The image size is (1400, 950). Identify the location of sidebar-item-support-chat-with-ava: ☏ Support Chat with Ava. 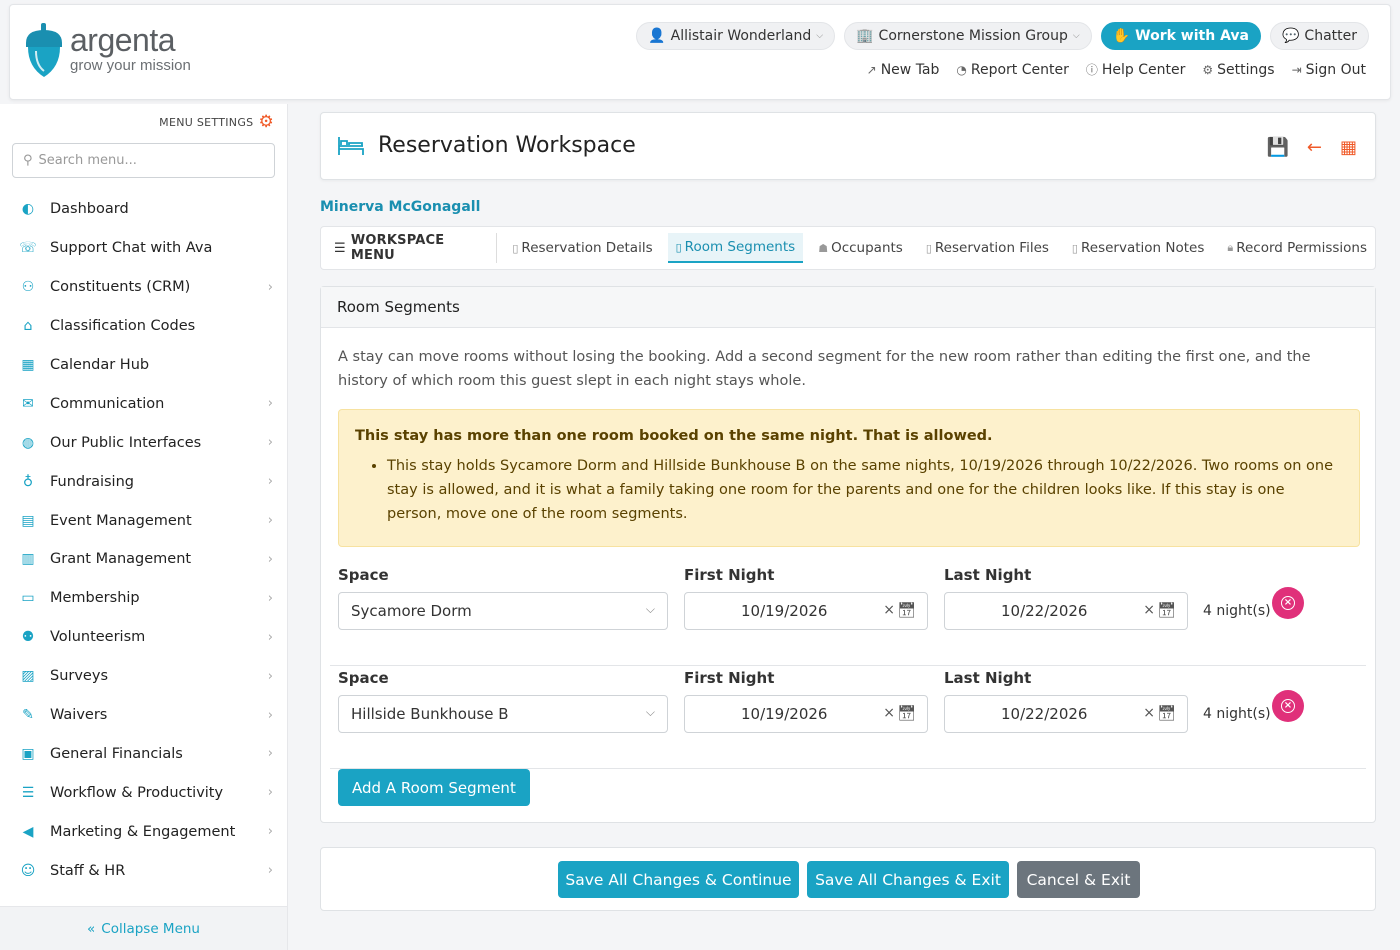
(143, 248).